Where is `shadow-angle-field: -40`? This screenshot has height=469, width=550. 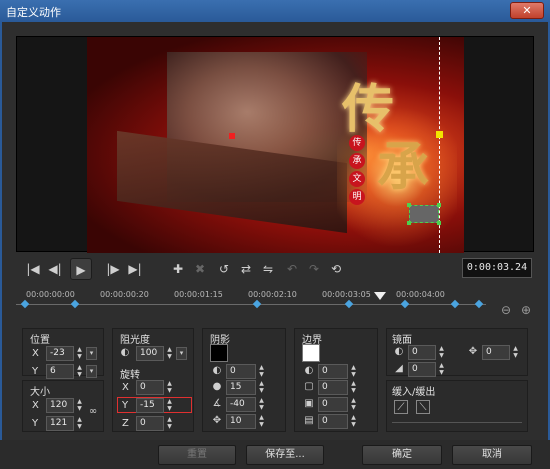 shadow-angle-field: -40 is located at coordinates (241, 404).